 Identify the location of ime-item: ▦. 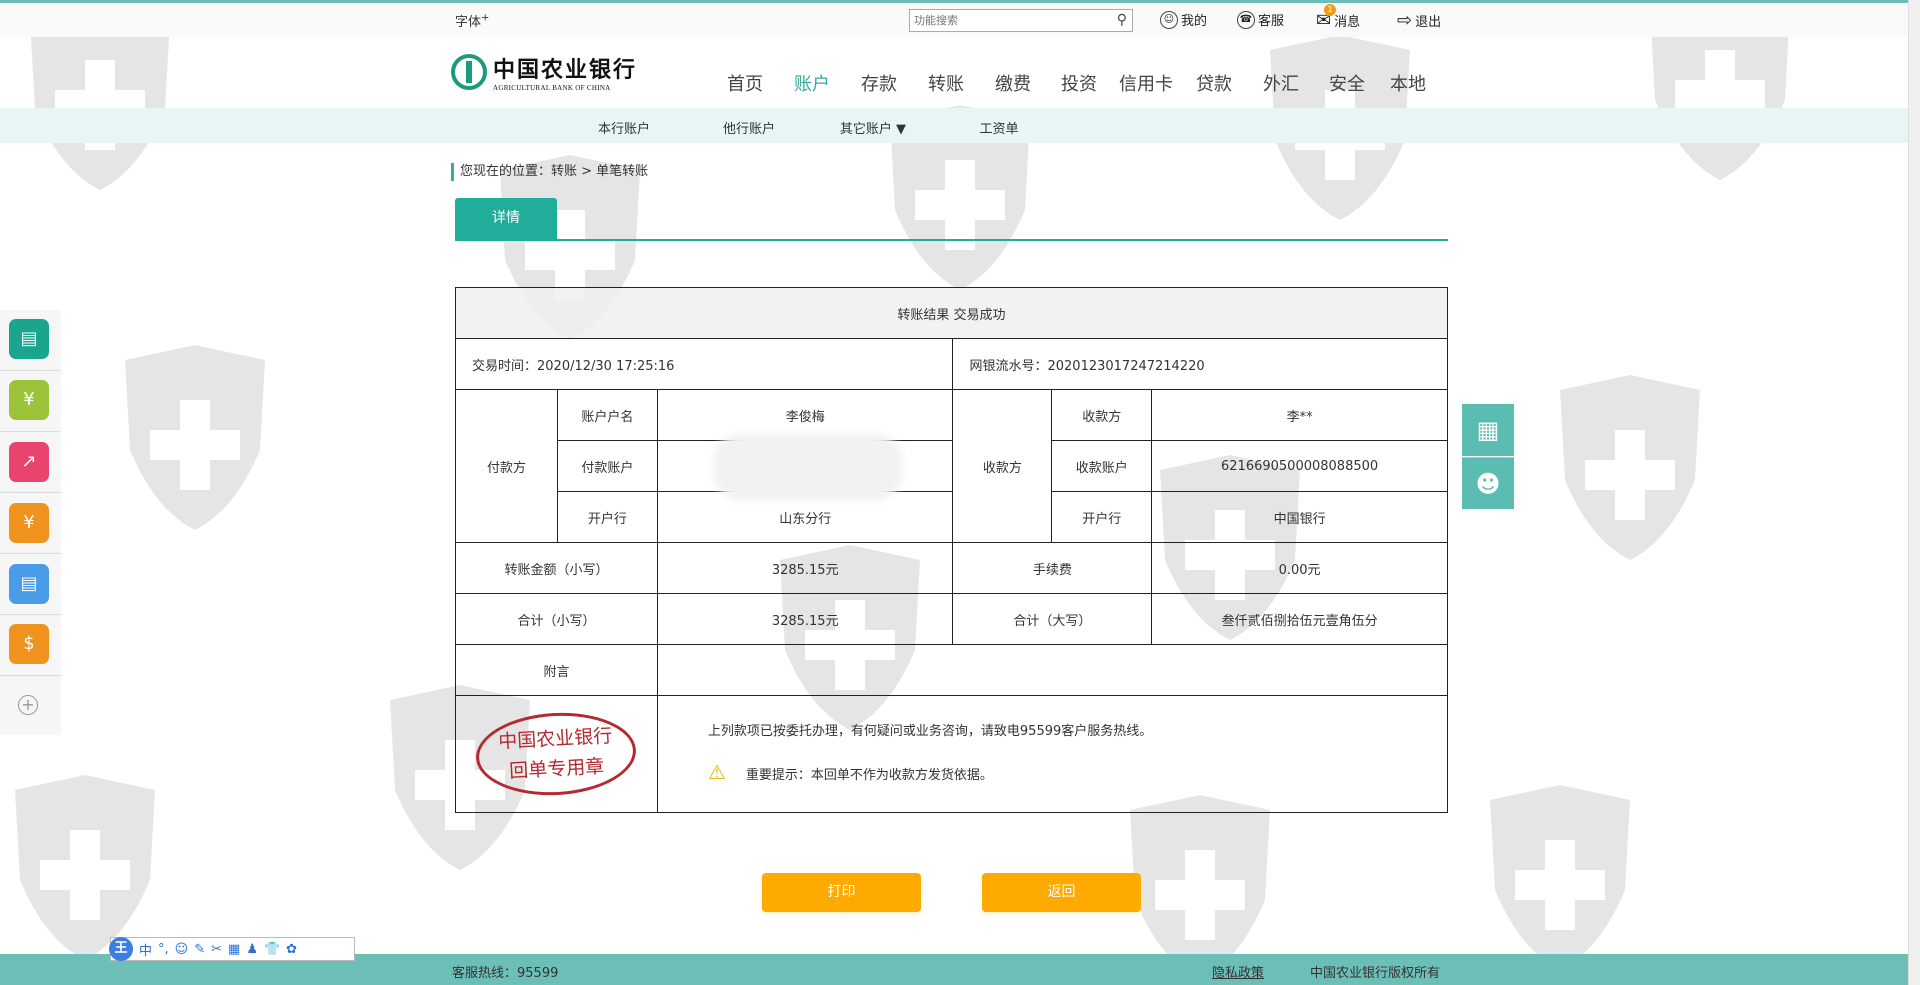
(234, 949).